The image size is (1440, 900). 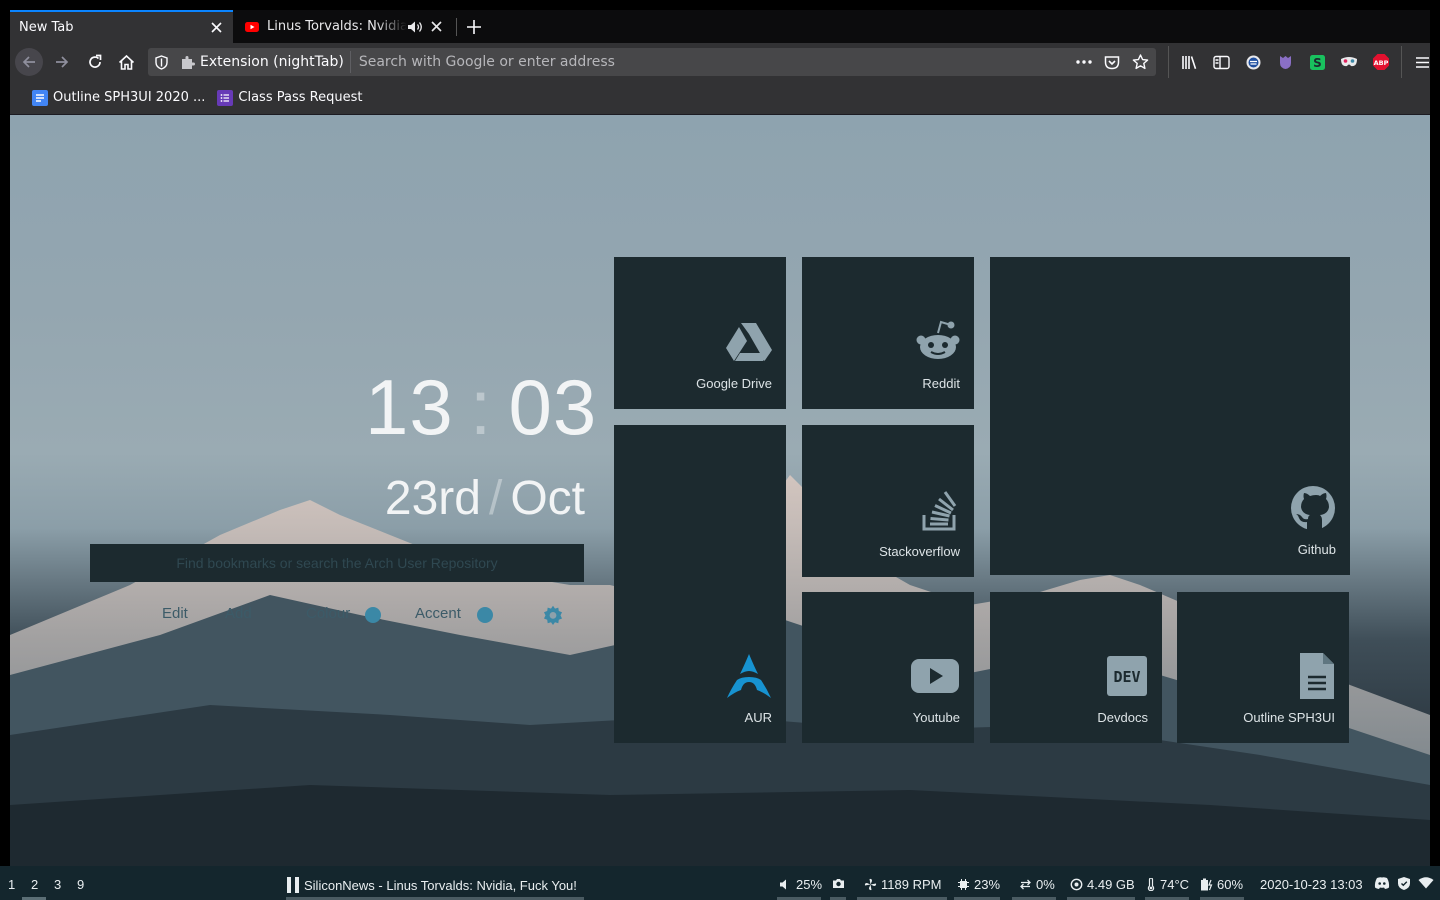 I want to click on bookmark-class-pass-request: Class Pass Request, so click(x=289, y=97).